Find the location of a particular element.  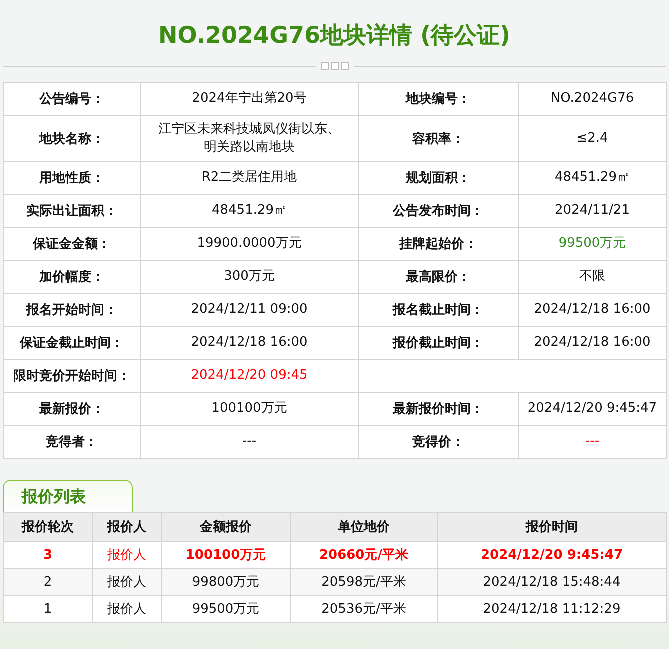

field-value: ≤2.4 is located at coordinates (592, 139).